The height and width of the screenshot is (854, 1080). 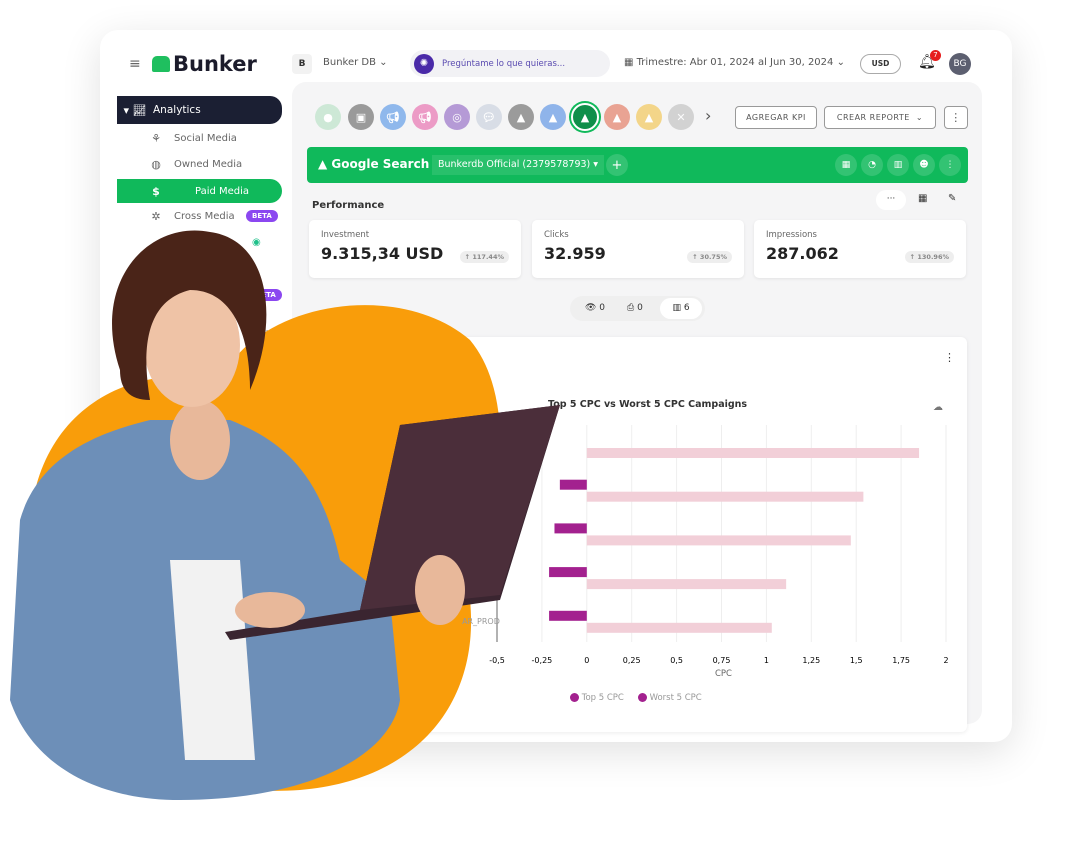 I want to click on legend-item-worst: Worst 5 CPC, so click(x=669, y=698).